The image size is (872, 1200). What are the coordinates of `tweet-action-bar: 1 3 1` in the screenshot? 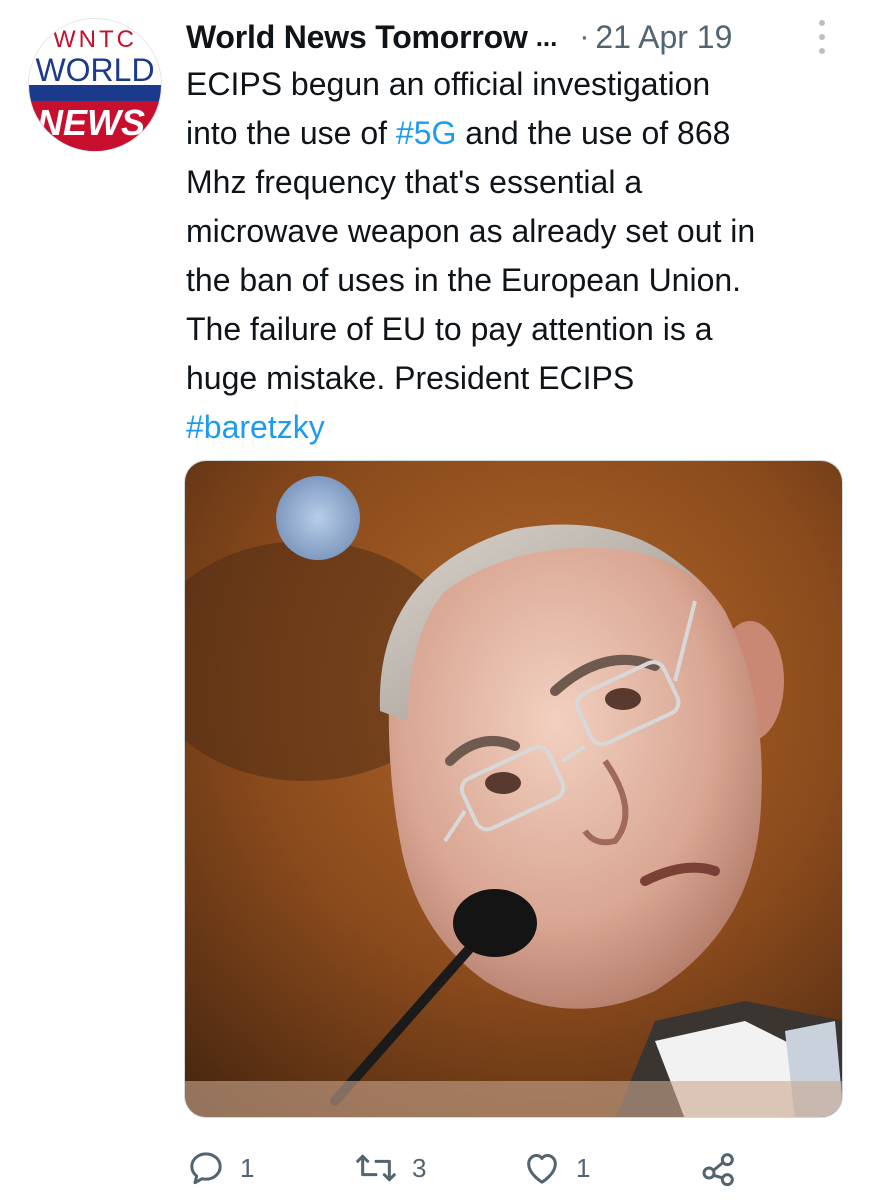 It's located at (486, 1168).